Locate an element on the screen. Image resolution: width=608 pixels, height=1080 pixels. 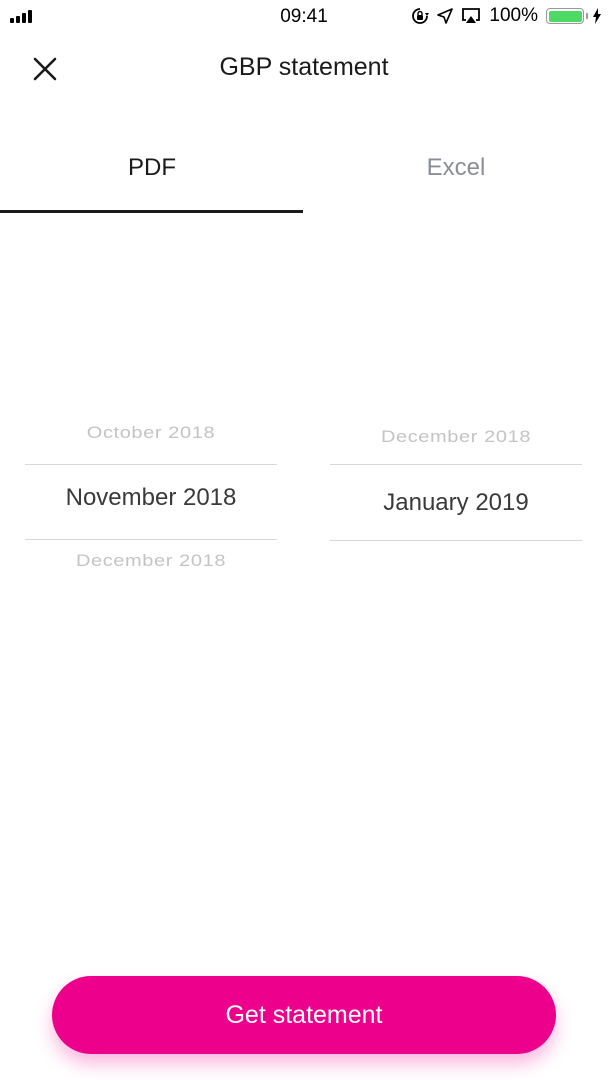
airplay-icon is located at coordinates (471, 16).